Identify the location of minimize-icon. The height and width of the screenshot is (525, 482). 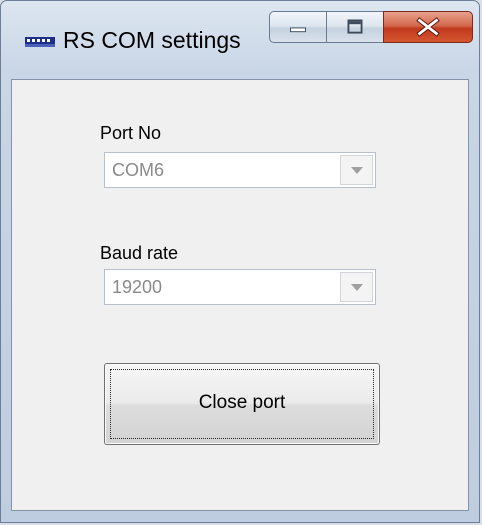
(298, 30).